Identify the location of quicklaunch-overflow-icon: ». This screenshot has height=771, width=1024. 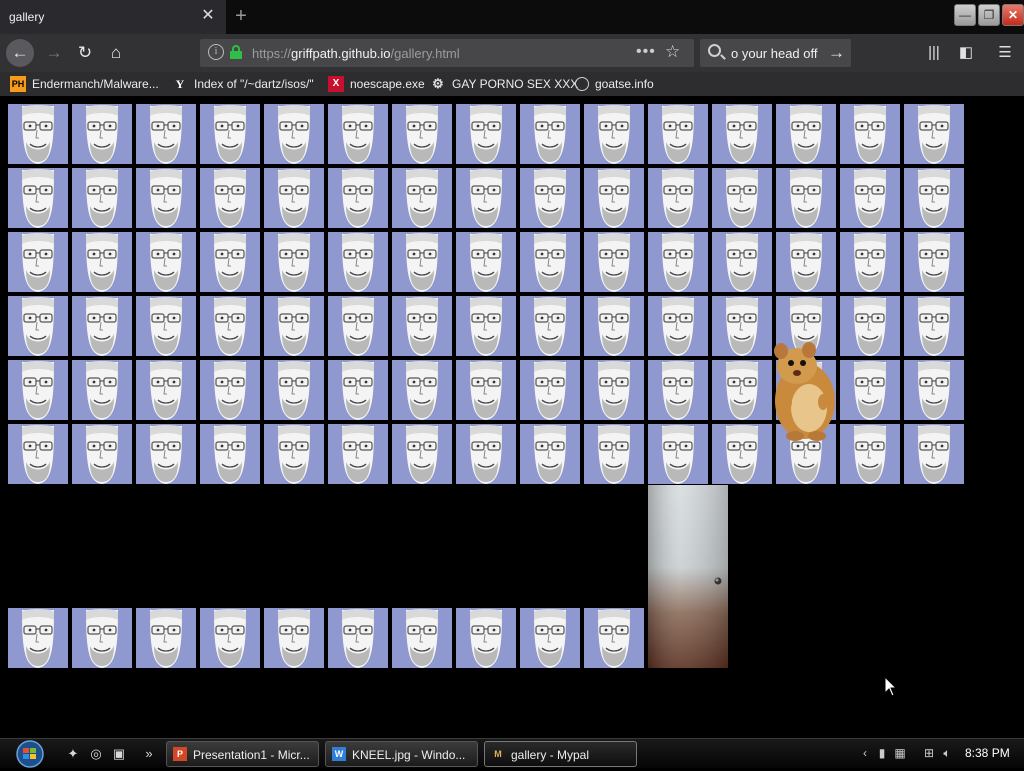
(149, 754).